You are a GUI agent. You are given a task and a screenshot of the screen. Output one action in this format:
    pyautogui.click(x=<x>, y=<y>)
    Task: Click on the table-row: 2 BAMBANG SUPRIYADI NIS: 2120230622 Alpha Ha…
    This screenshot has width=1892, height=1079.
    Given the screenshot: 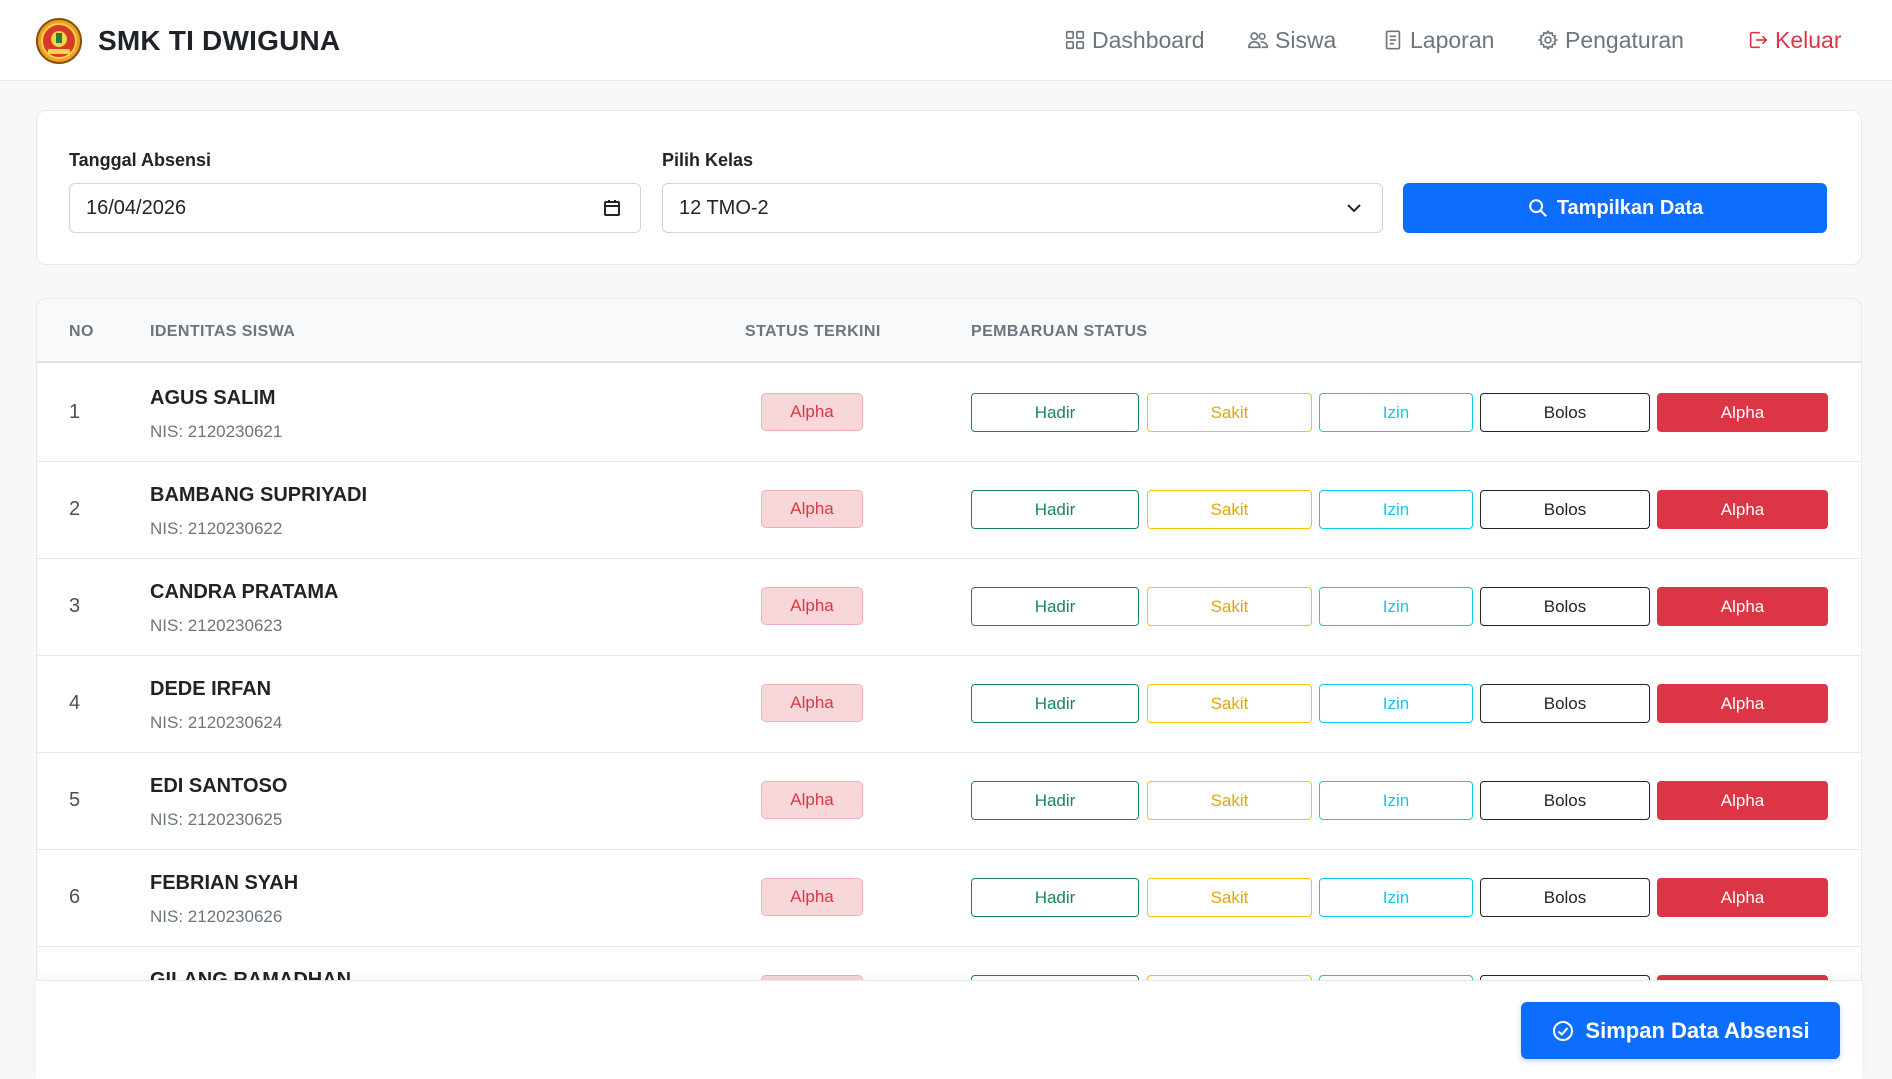 What is the action you would take?
    pyautogui.click(x=949, y=510)
    